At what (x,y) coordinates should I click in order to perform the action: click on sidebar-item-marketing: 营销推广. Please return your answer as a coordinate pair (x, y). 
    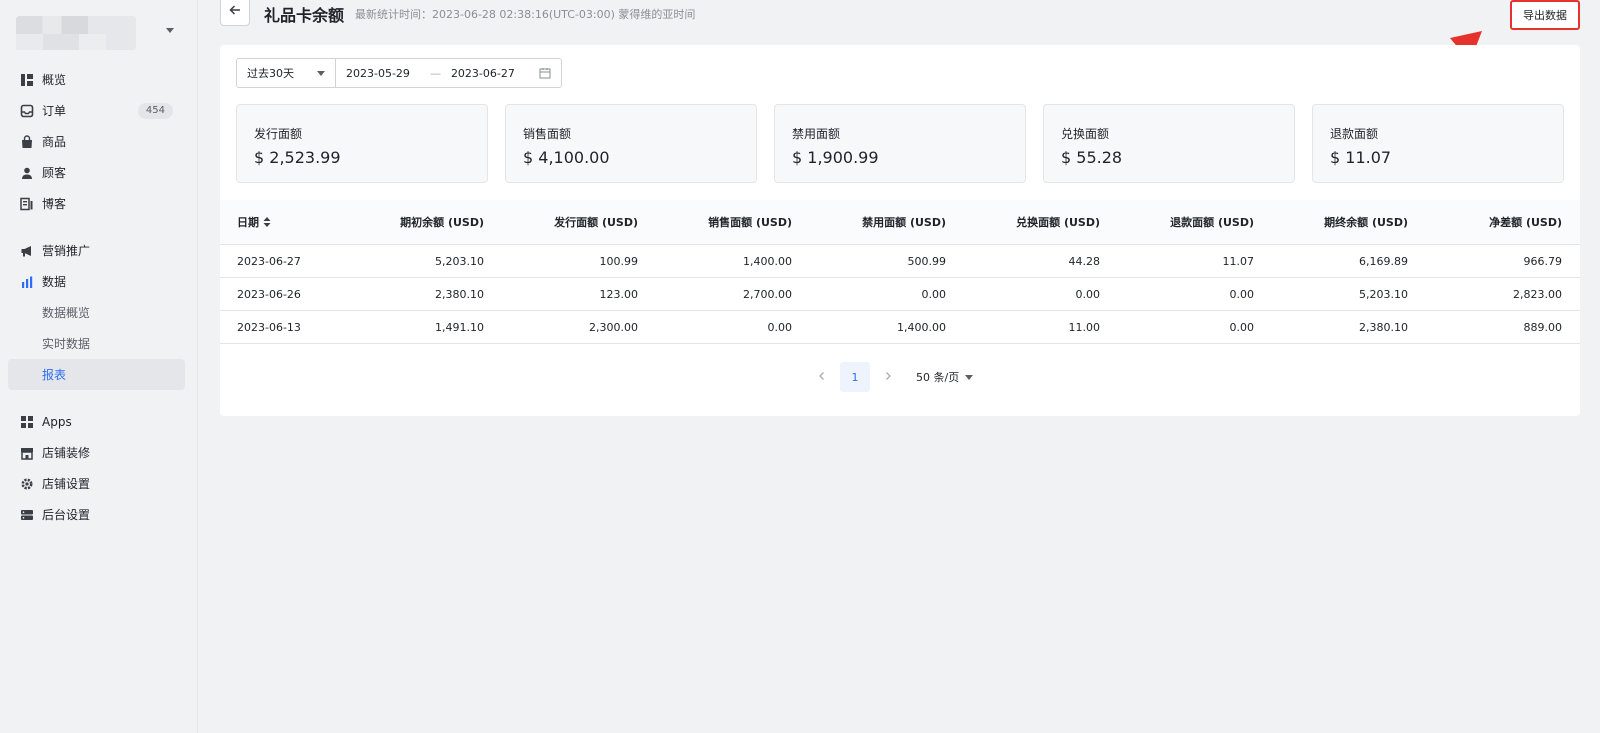
    Looking at the image, I should click on (96, 250).